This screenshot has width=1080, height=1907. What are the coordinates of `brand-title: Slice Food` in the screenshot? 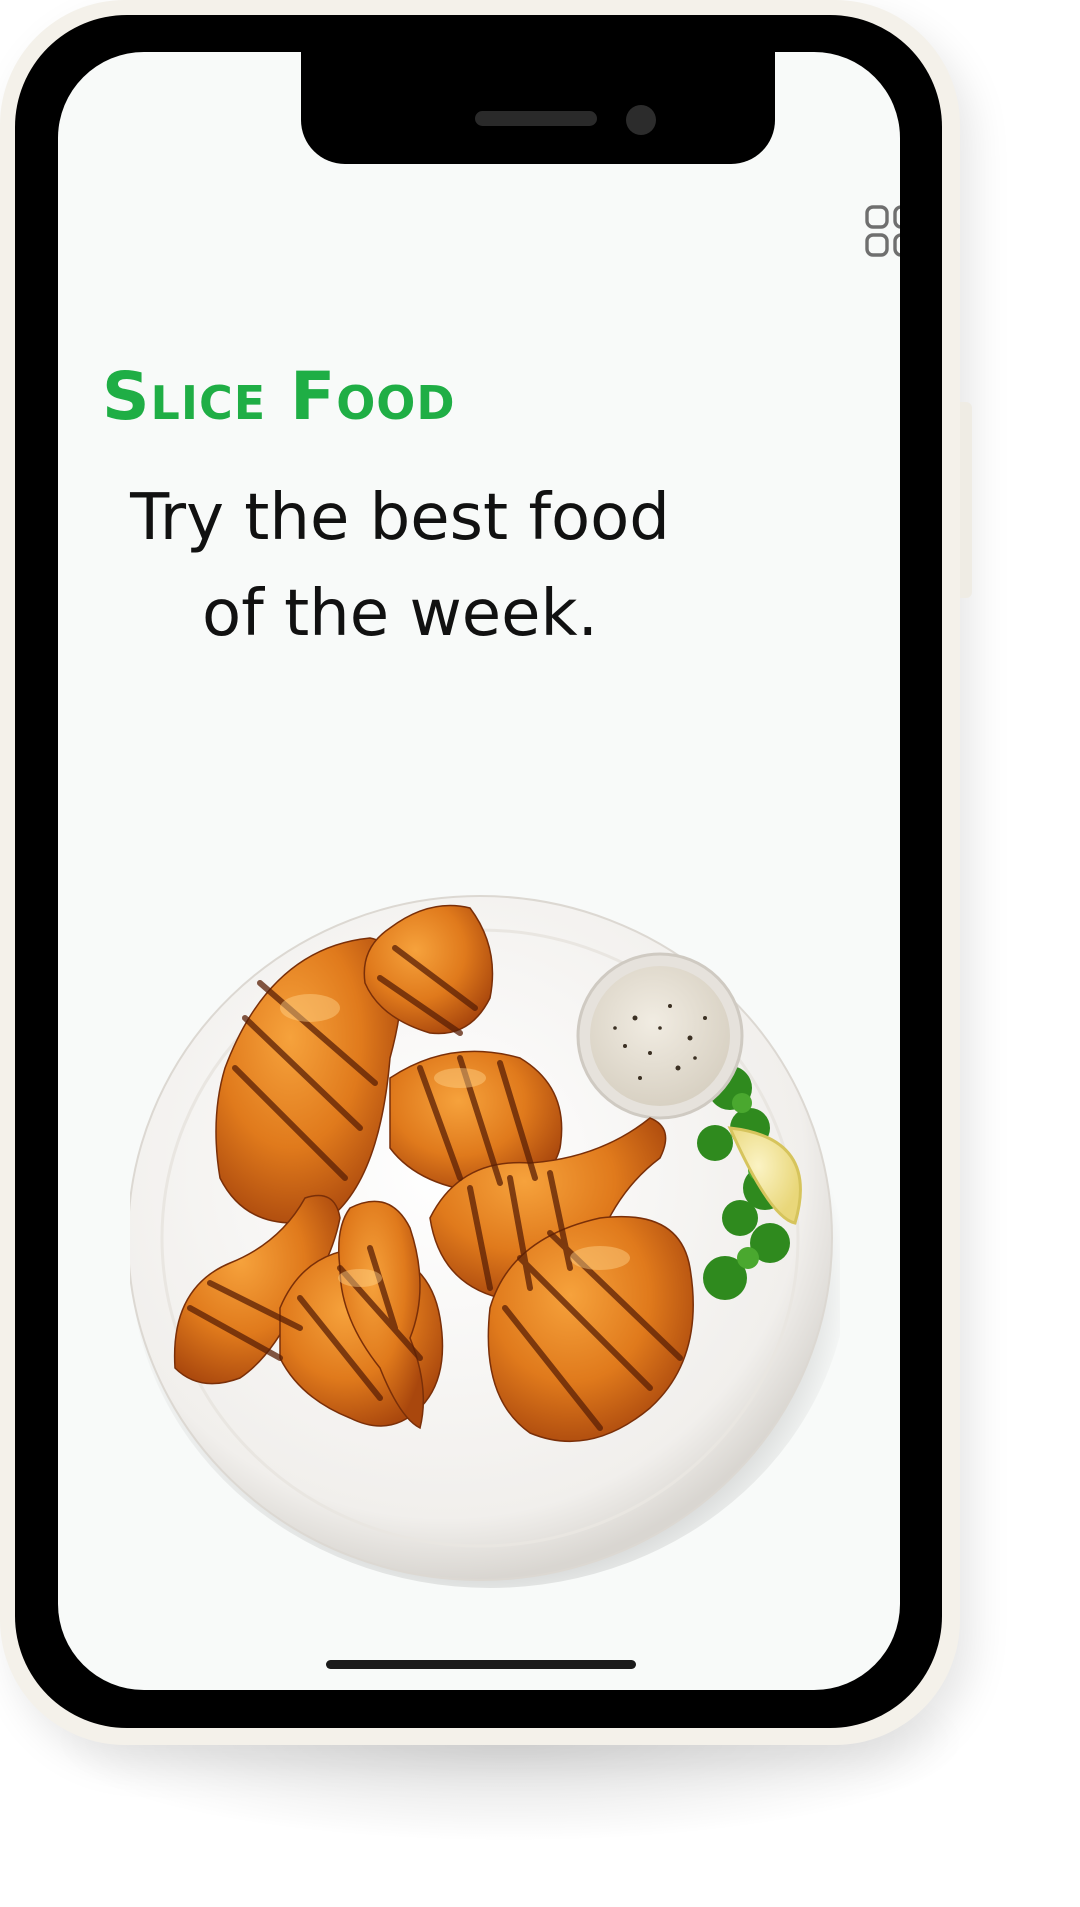 It's located at (279, 396).